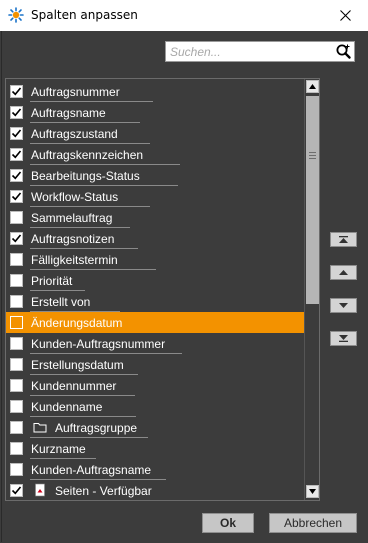  I want to click on scroll-up-button, so click(312, 86).